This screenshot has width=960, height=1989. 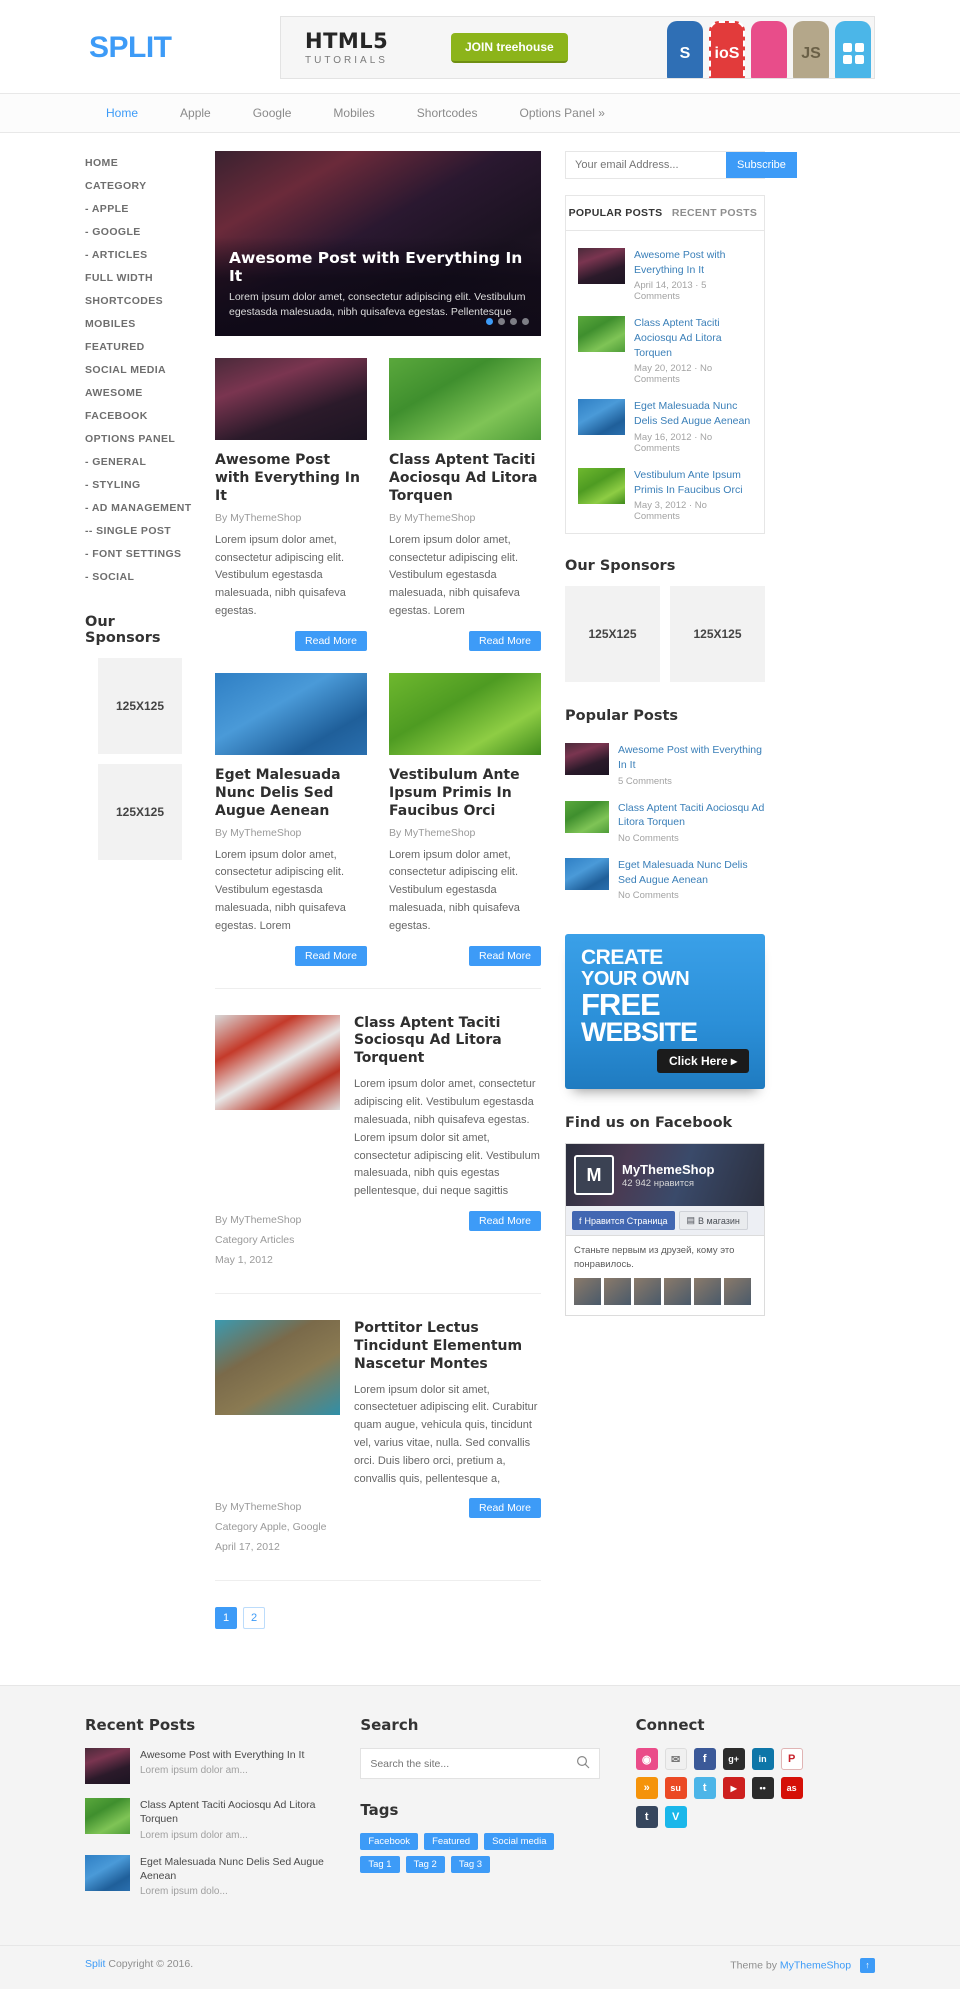 I want to click on nav-item-google: Google, so click(x=272, y=113).